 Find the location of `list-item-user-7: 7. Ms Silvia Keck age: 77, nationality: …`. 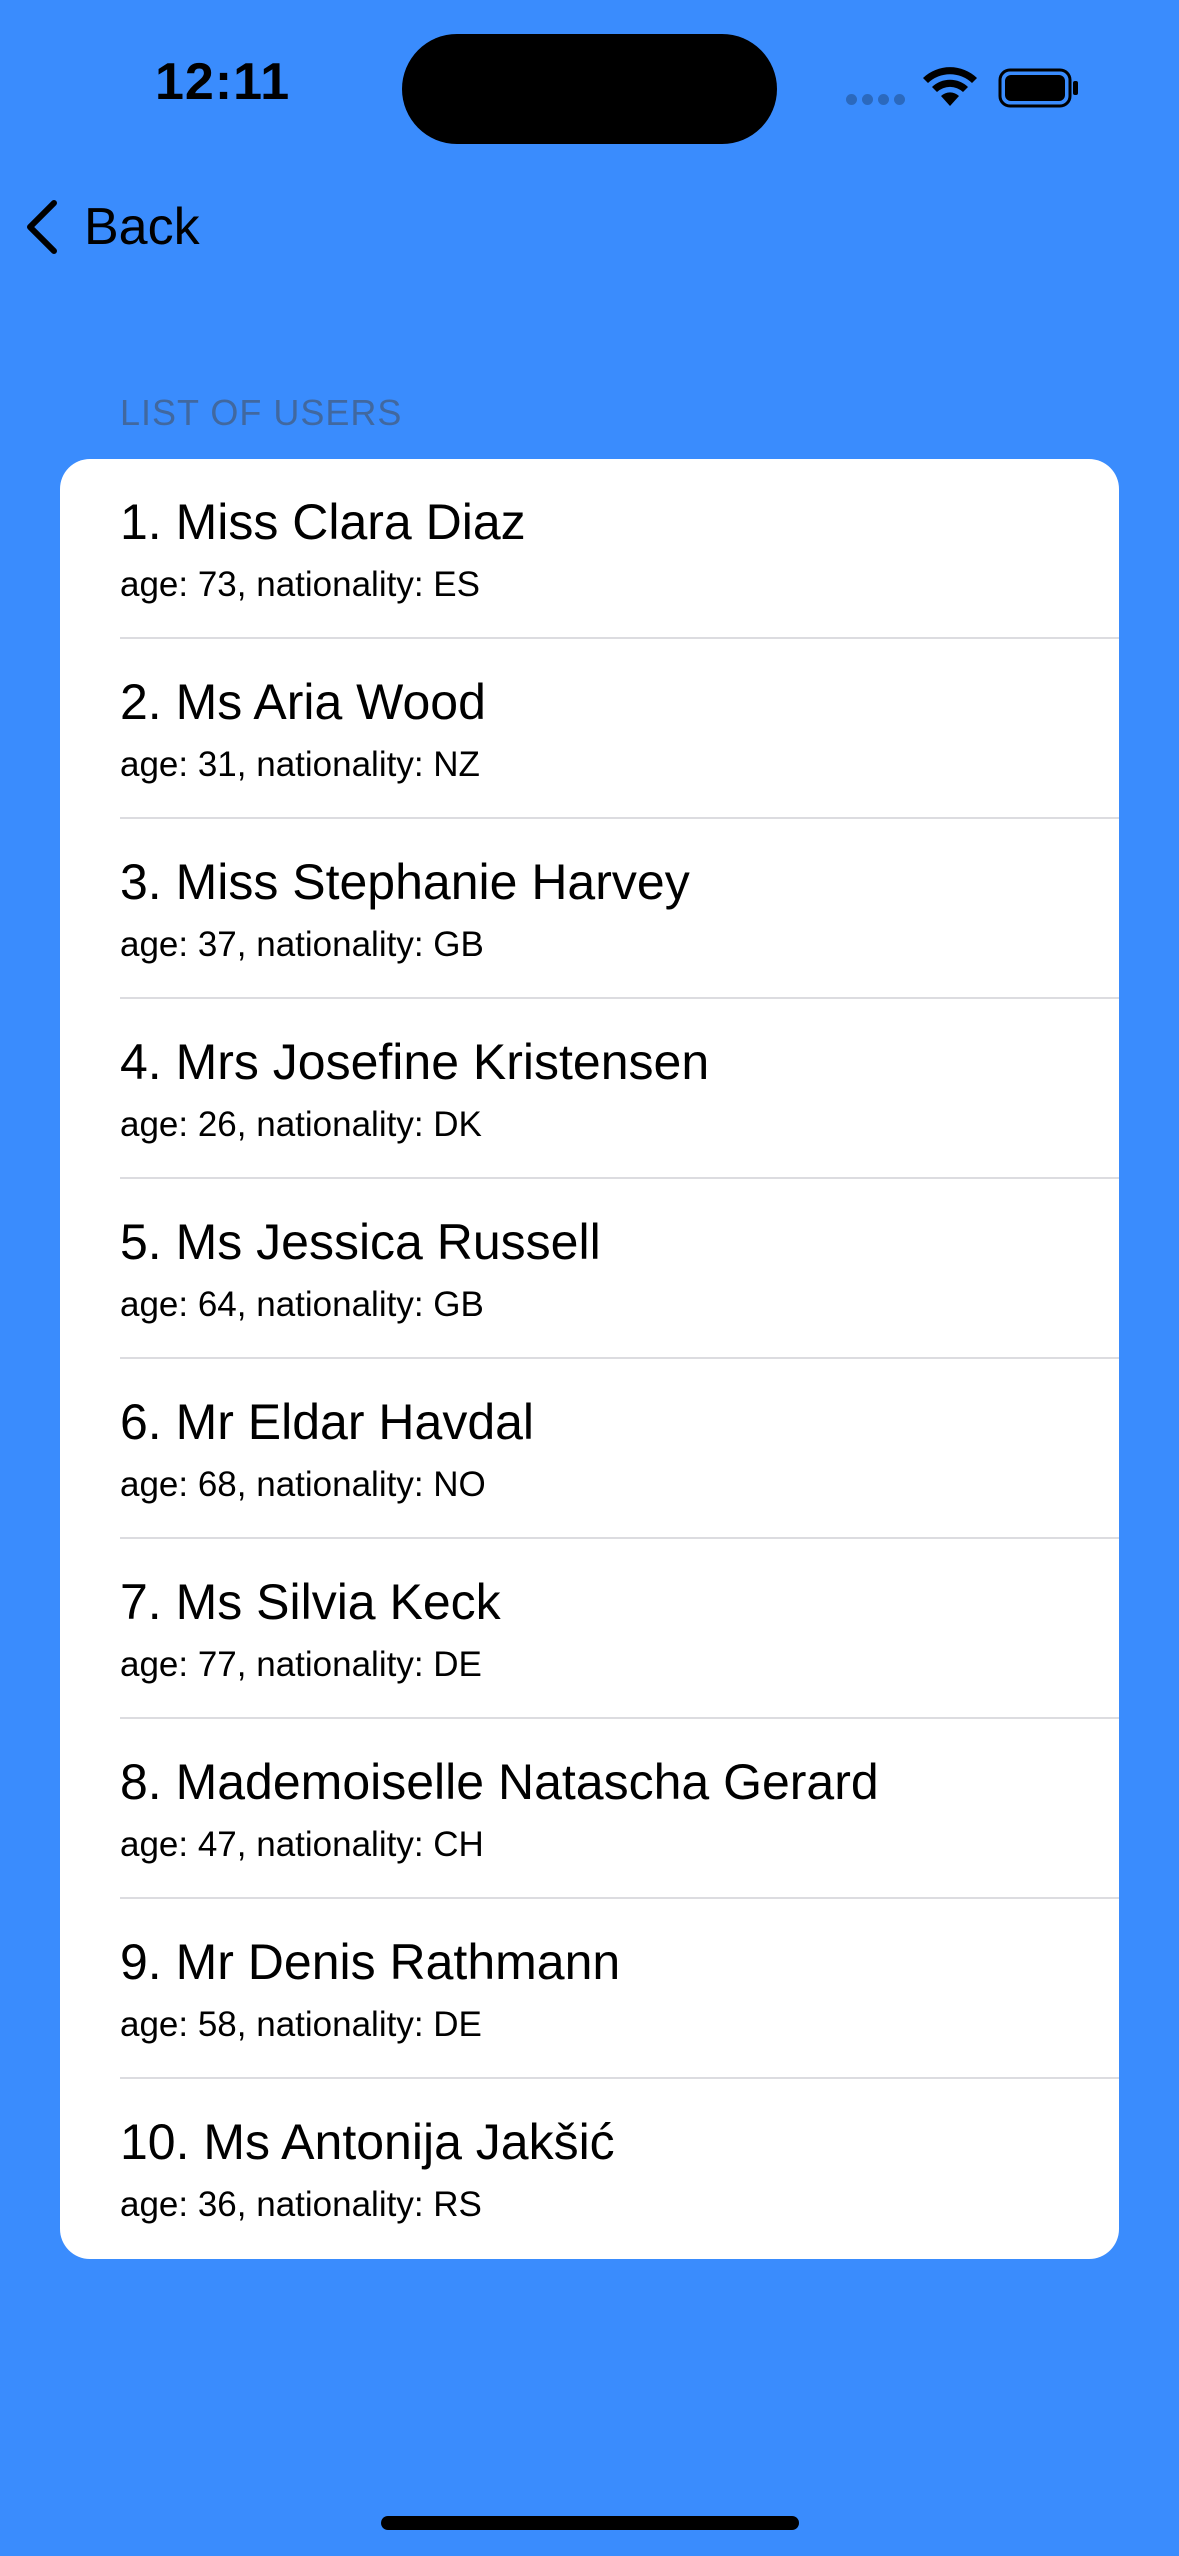

list-item-user-7: 7. Ms Silvia Keck age: 77, nationality: … is located at coordinates (589, 1629).